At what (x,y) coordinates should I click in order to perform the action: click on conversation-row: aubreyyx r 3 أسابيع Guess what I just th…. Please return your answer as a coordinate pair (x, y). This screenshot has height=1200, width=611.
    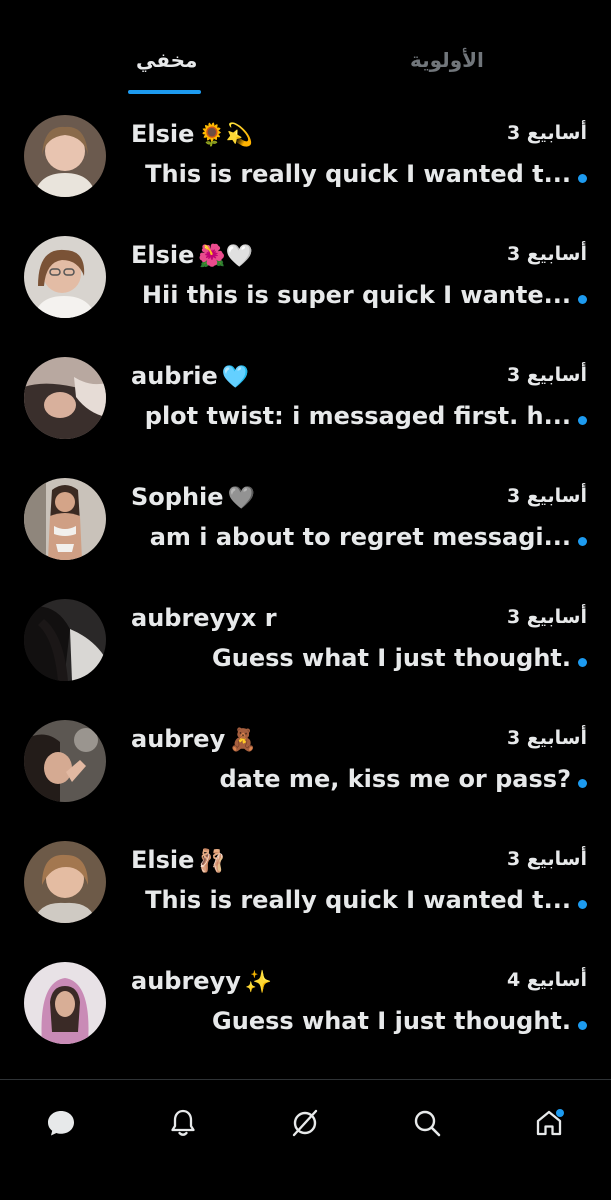
    Looking at the image, I should click on (305, 644).